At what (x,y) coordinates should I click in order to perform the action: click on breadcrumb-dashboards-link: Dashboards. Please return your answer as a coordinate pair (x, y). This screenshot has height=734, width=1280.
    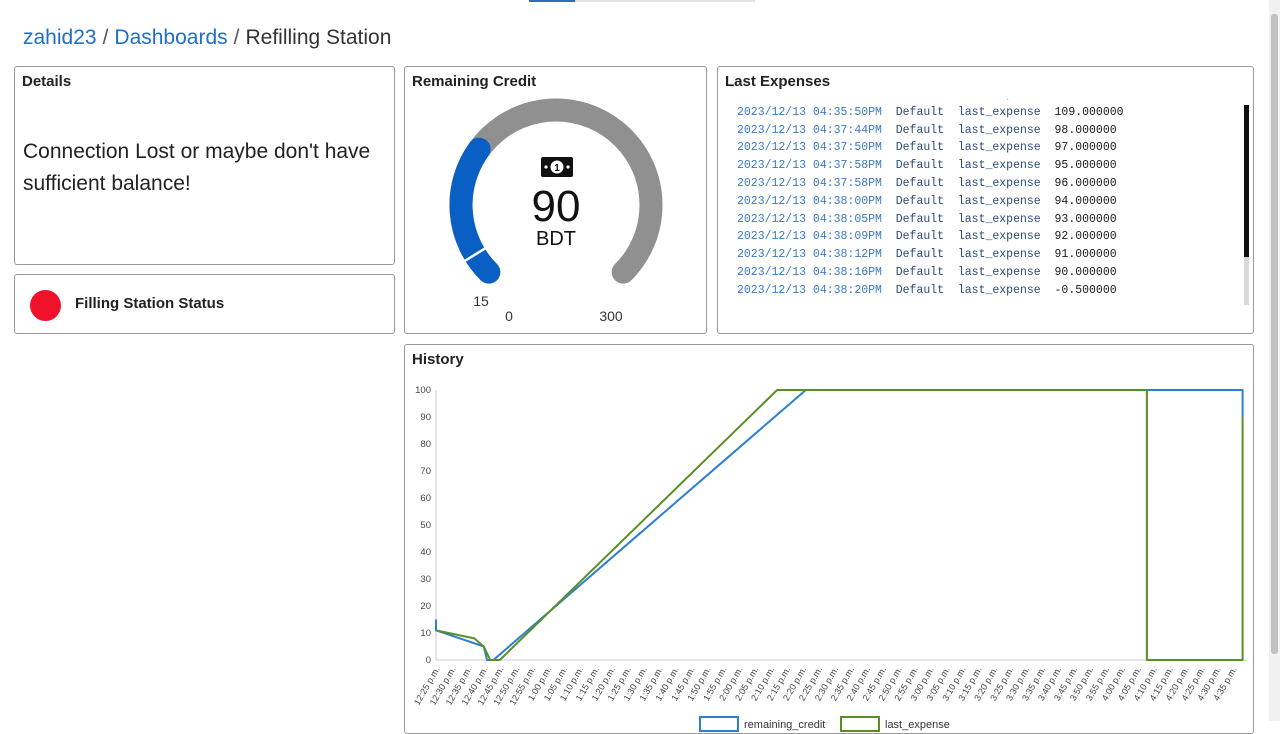
    Looking at the image, I should click on (170, 37).